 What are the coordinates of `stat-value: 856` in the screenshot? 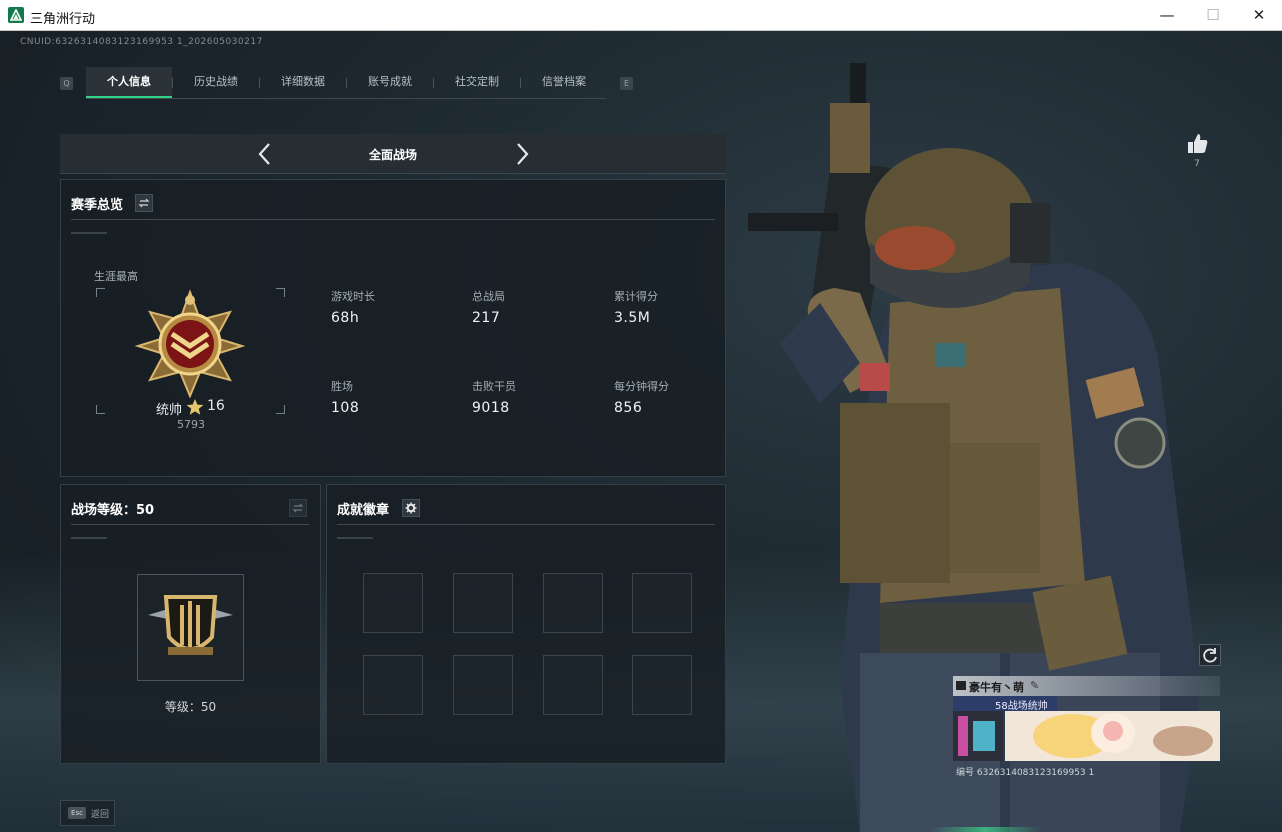 It's located at (628, 408).